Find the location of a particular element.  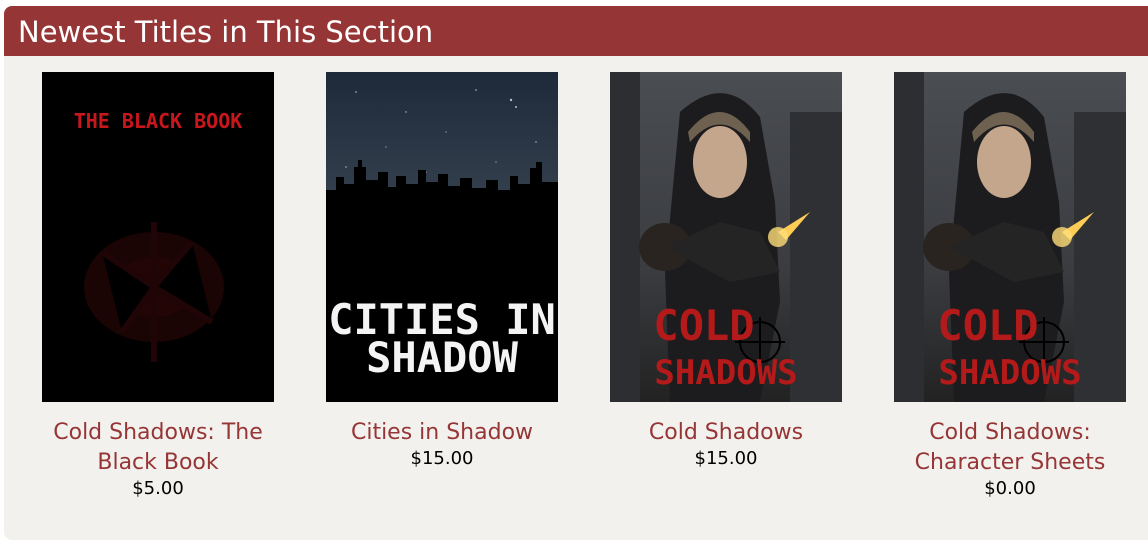

section-title: Newest Titles in This Section is located at coordinates (576, 31).